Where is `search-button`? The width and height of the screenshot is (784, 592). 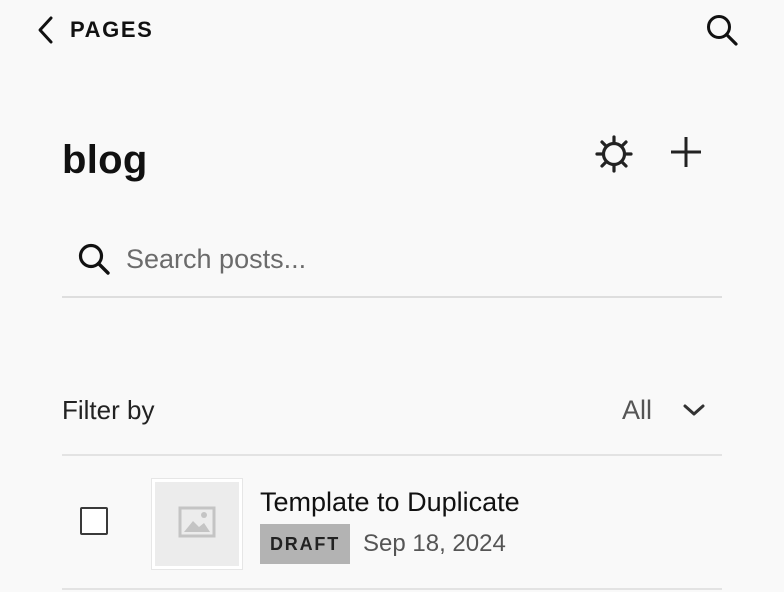
search-button is located at coordinates (722, 32).